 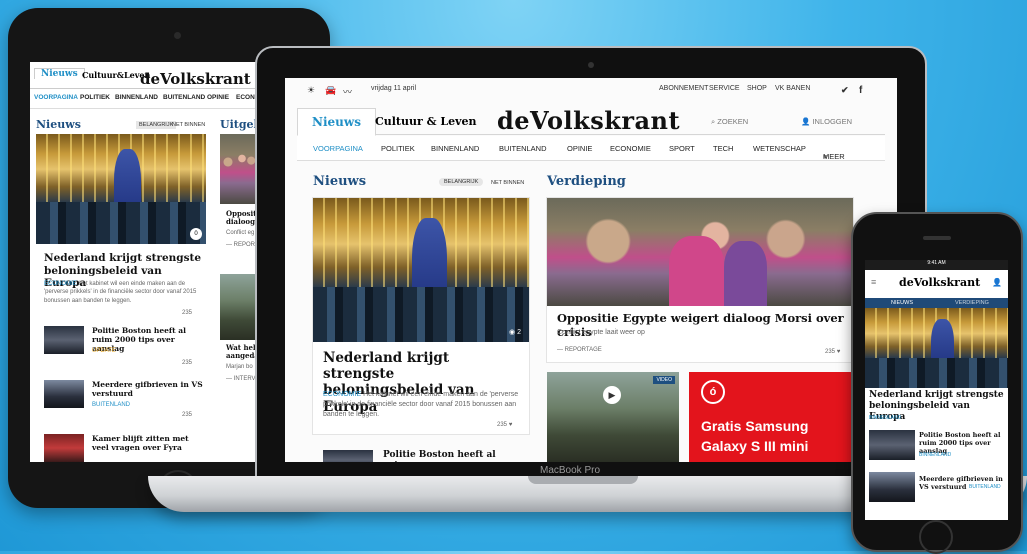 I want to click on ipad-camera, so click(x=177, y=35).